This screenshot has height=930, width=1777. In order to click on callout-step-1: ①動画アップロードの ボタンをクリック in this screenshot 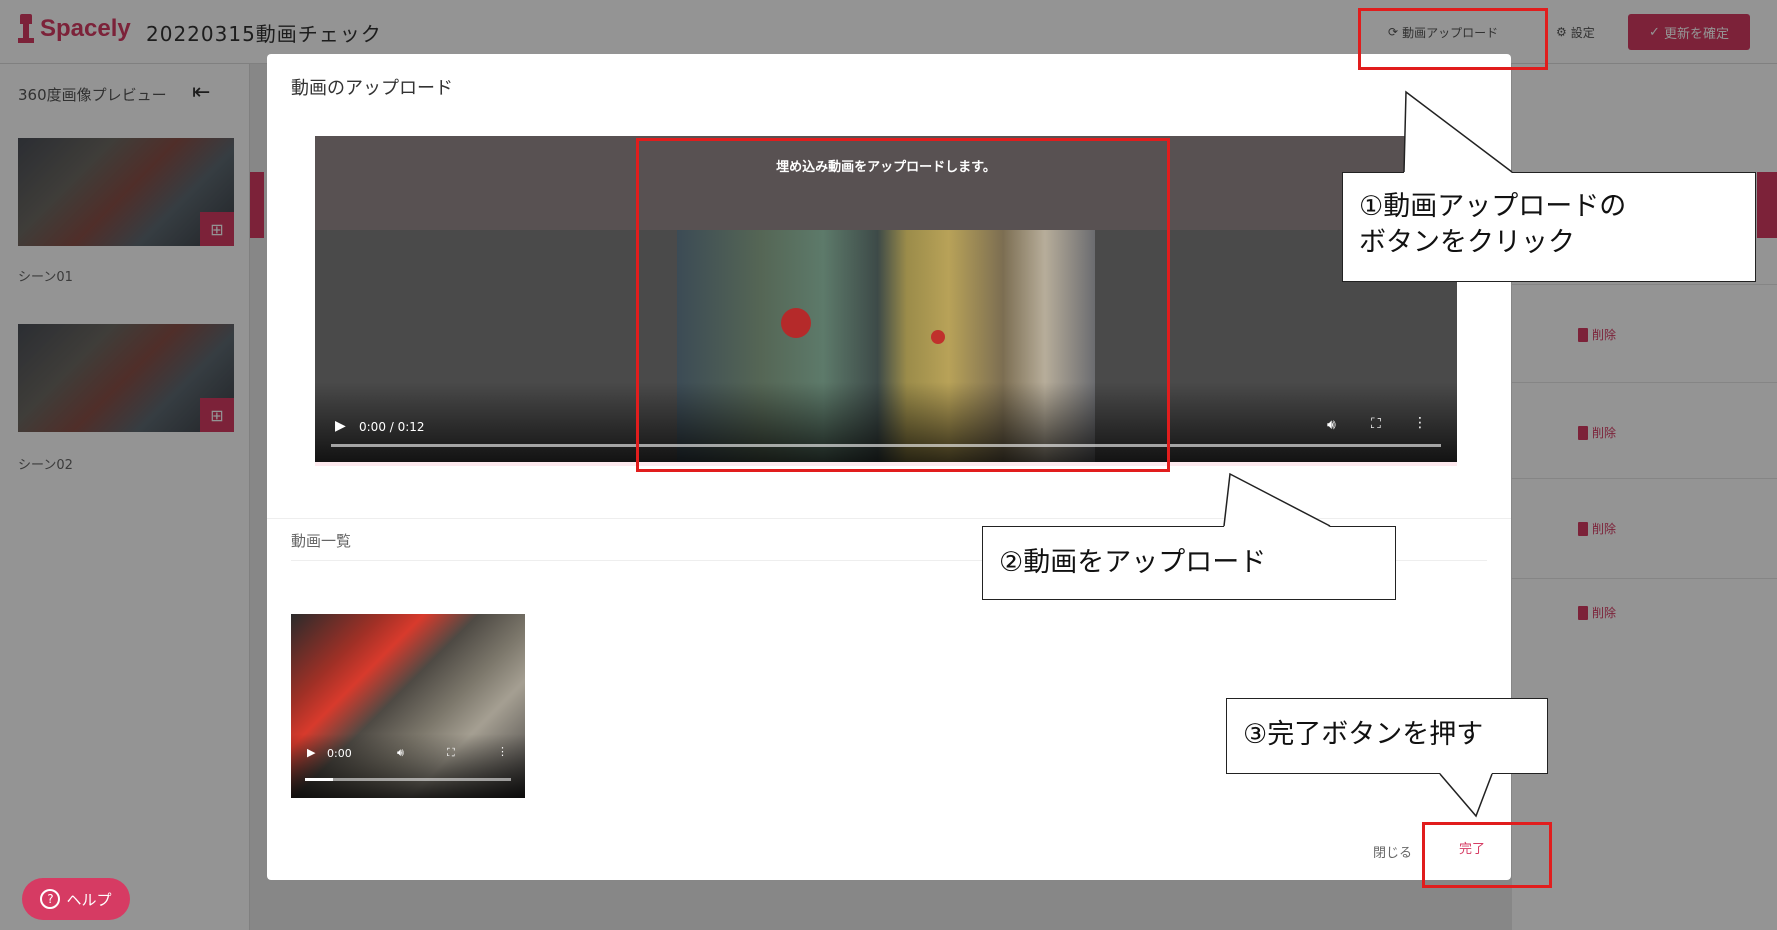, I will do `click(1549, 227)`.